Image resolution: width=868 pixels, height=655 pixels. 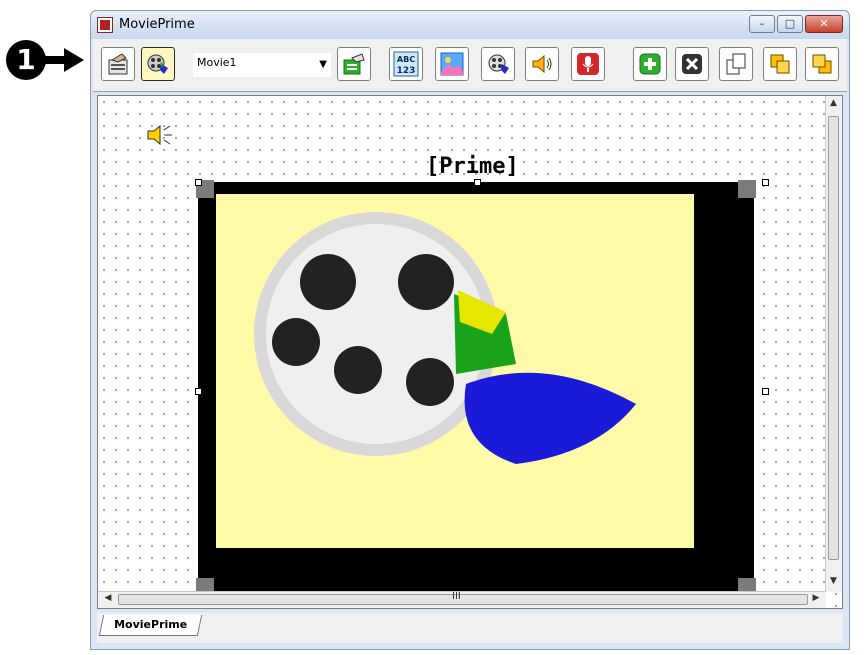 I want to click on minimize-button: –, so click(x=762, y=24).